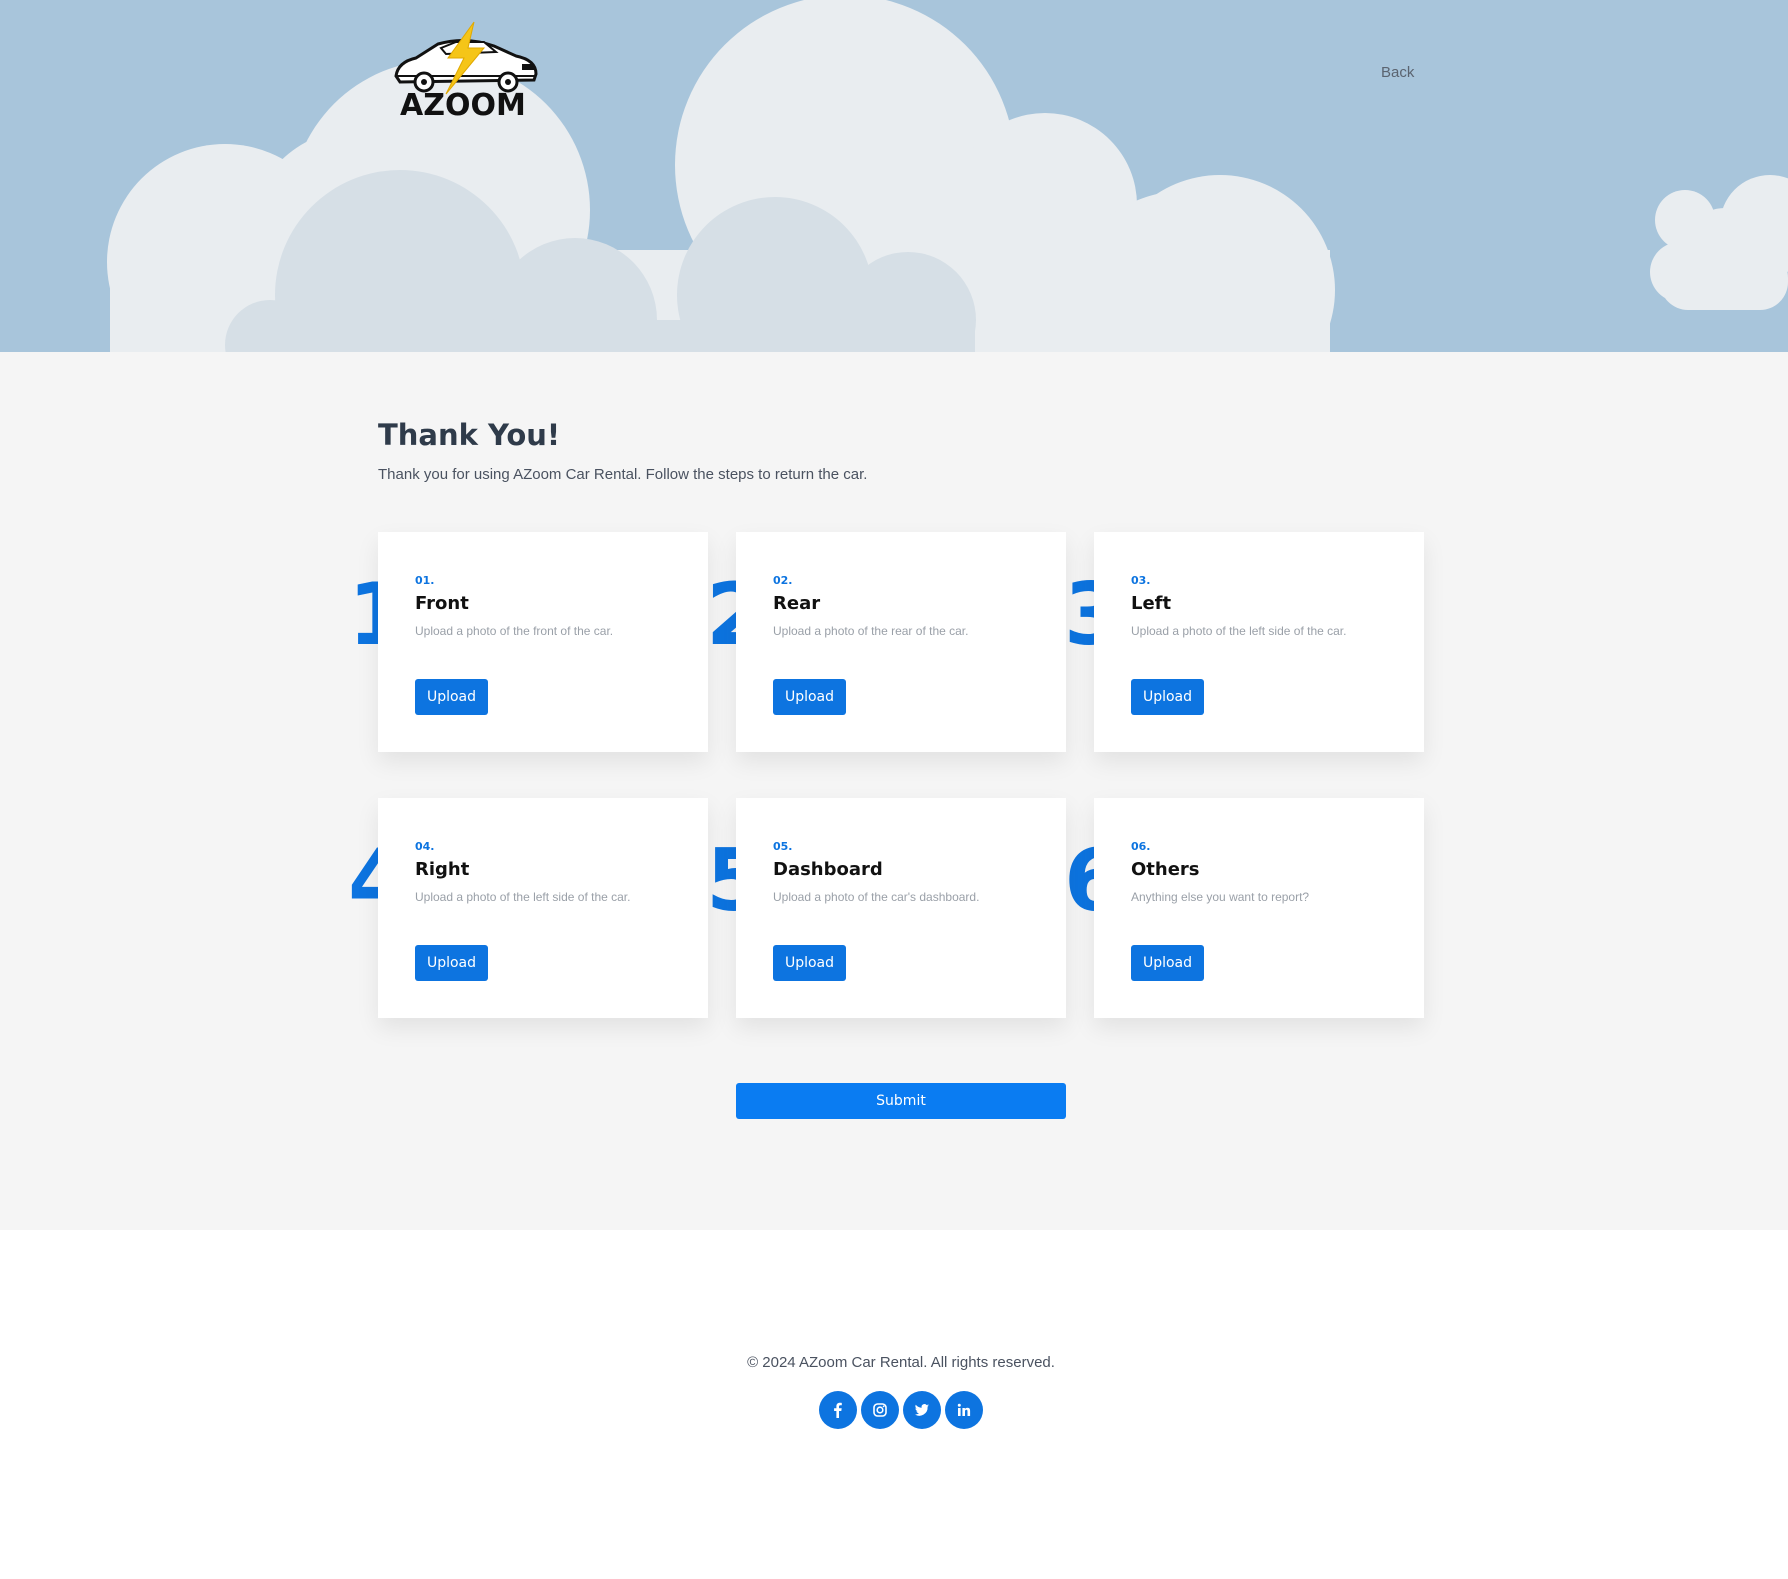 This screenshot has width=1788, height=1579. What do you see at coordinates (1220, 897) in the screenshot?
I see `step-description: Anything else you want to report?` at bounding box center [1220, 897].